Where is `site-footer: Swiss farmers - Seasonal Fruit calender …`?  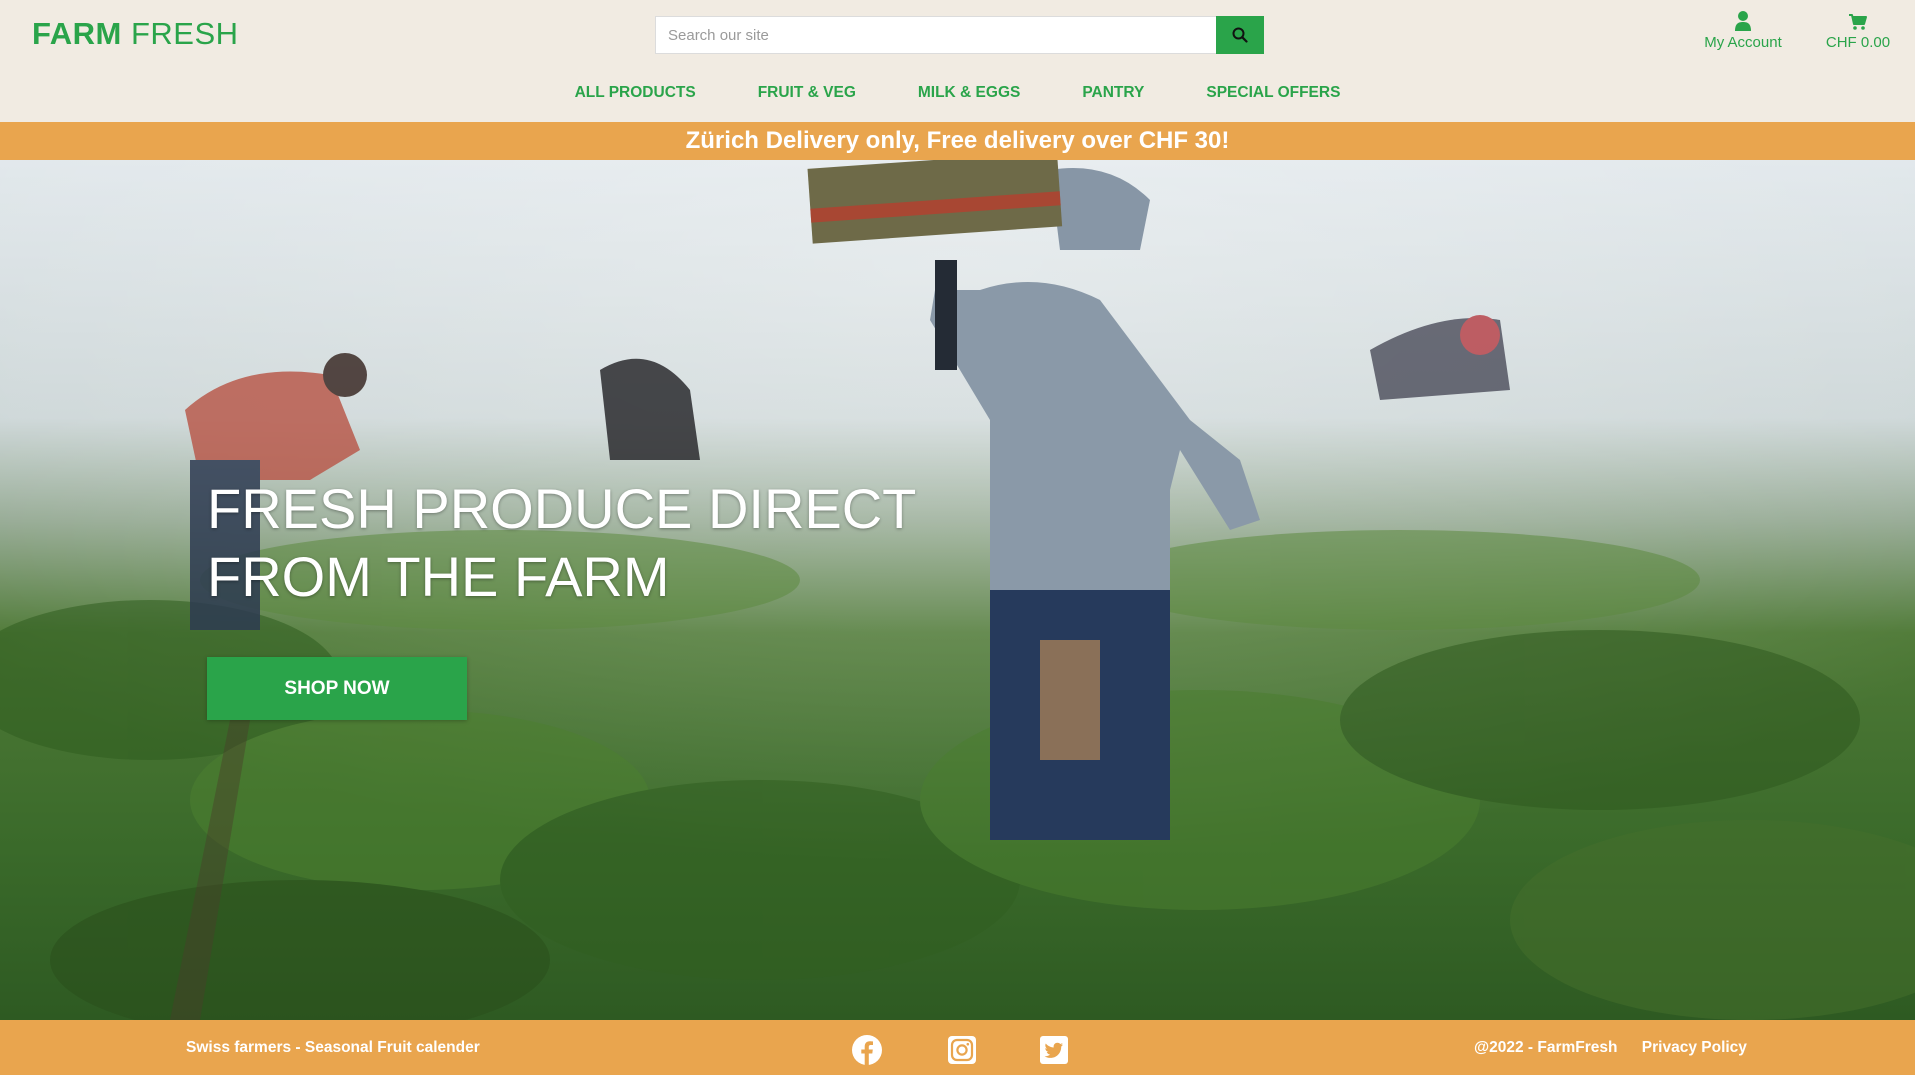
site-footer: Swiss farmers - Seasonal Fruit calender … is located at coordinates (957, 1047).